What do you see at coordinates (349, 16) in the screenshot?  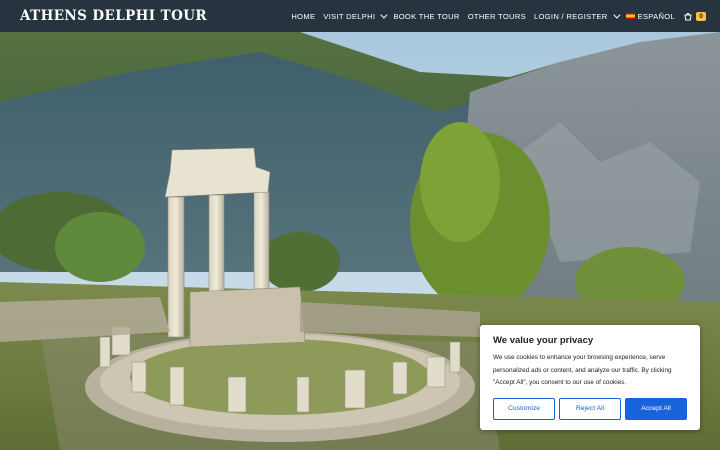 I see `nav-item-label: Visit Delphi` at bounding box center [349, 16].